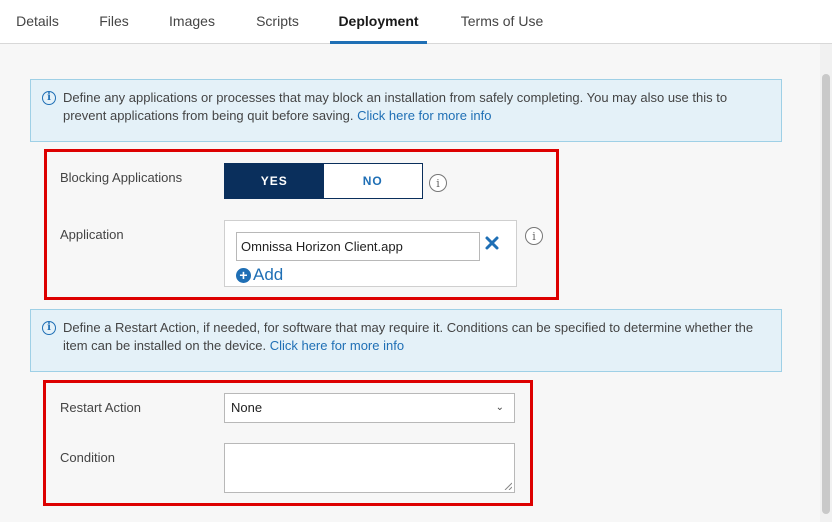 The height and width of the screenshot is (522, 832). Describe the element at coordinates (424, 115) in the screenshot. I see `blocking-info-link: Click here for more info` at that location.